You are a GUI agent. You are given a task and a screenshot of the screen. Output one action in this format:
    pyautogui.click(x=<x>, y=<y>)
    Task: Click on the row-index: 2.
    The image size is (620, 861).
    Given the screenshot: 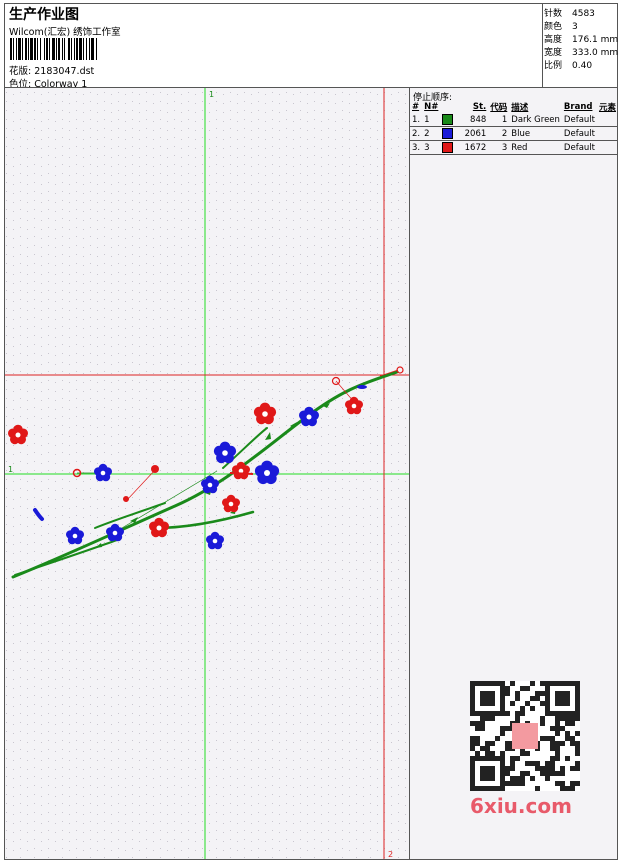 What is the action you would take?
    pyautogui.click(x=416, y=133)
    